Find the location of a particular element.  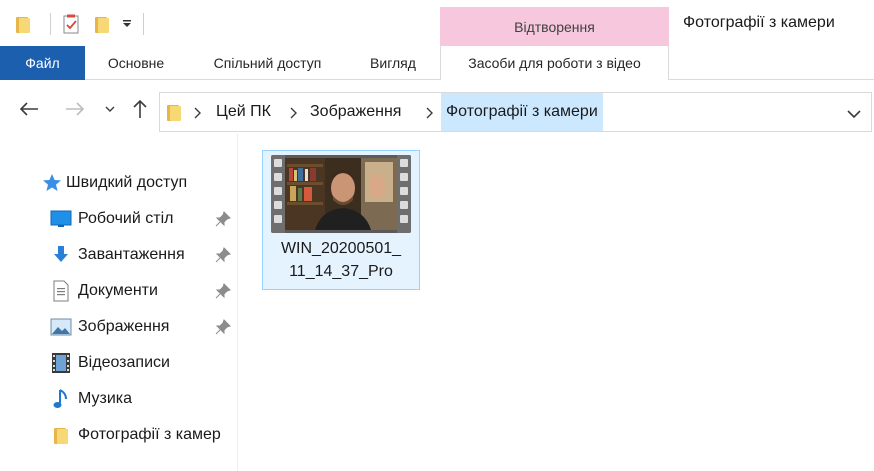

tab-home: Основне is located at coordinates (136, 63).